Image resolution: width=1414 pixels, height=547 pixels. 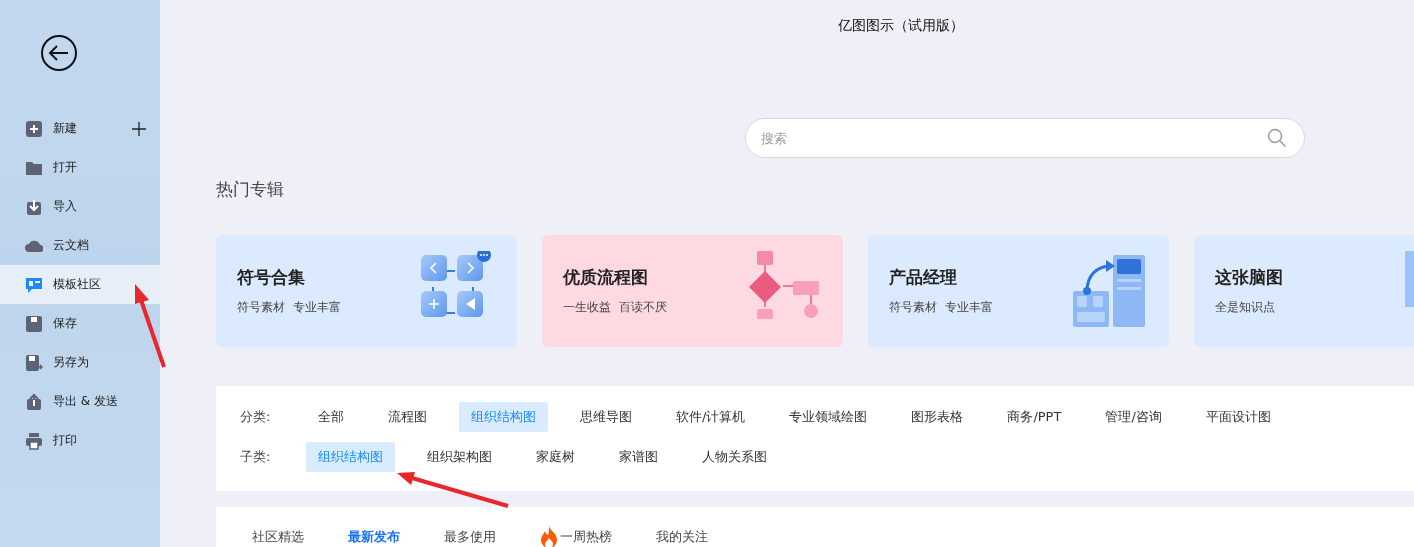 I want to click on search-field: 搜索, so click(x=1025, y=138).